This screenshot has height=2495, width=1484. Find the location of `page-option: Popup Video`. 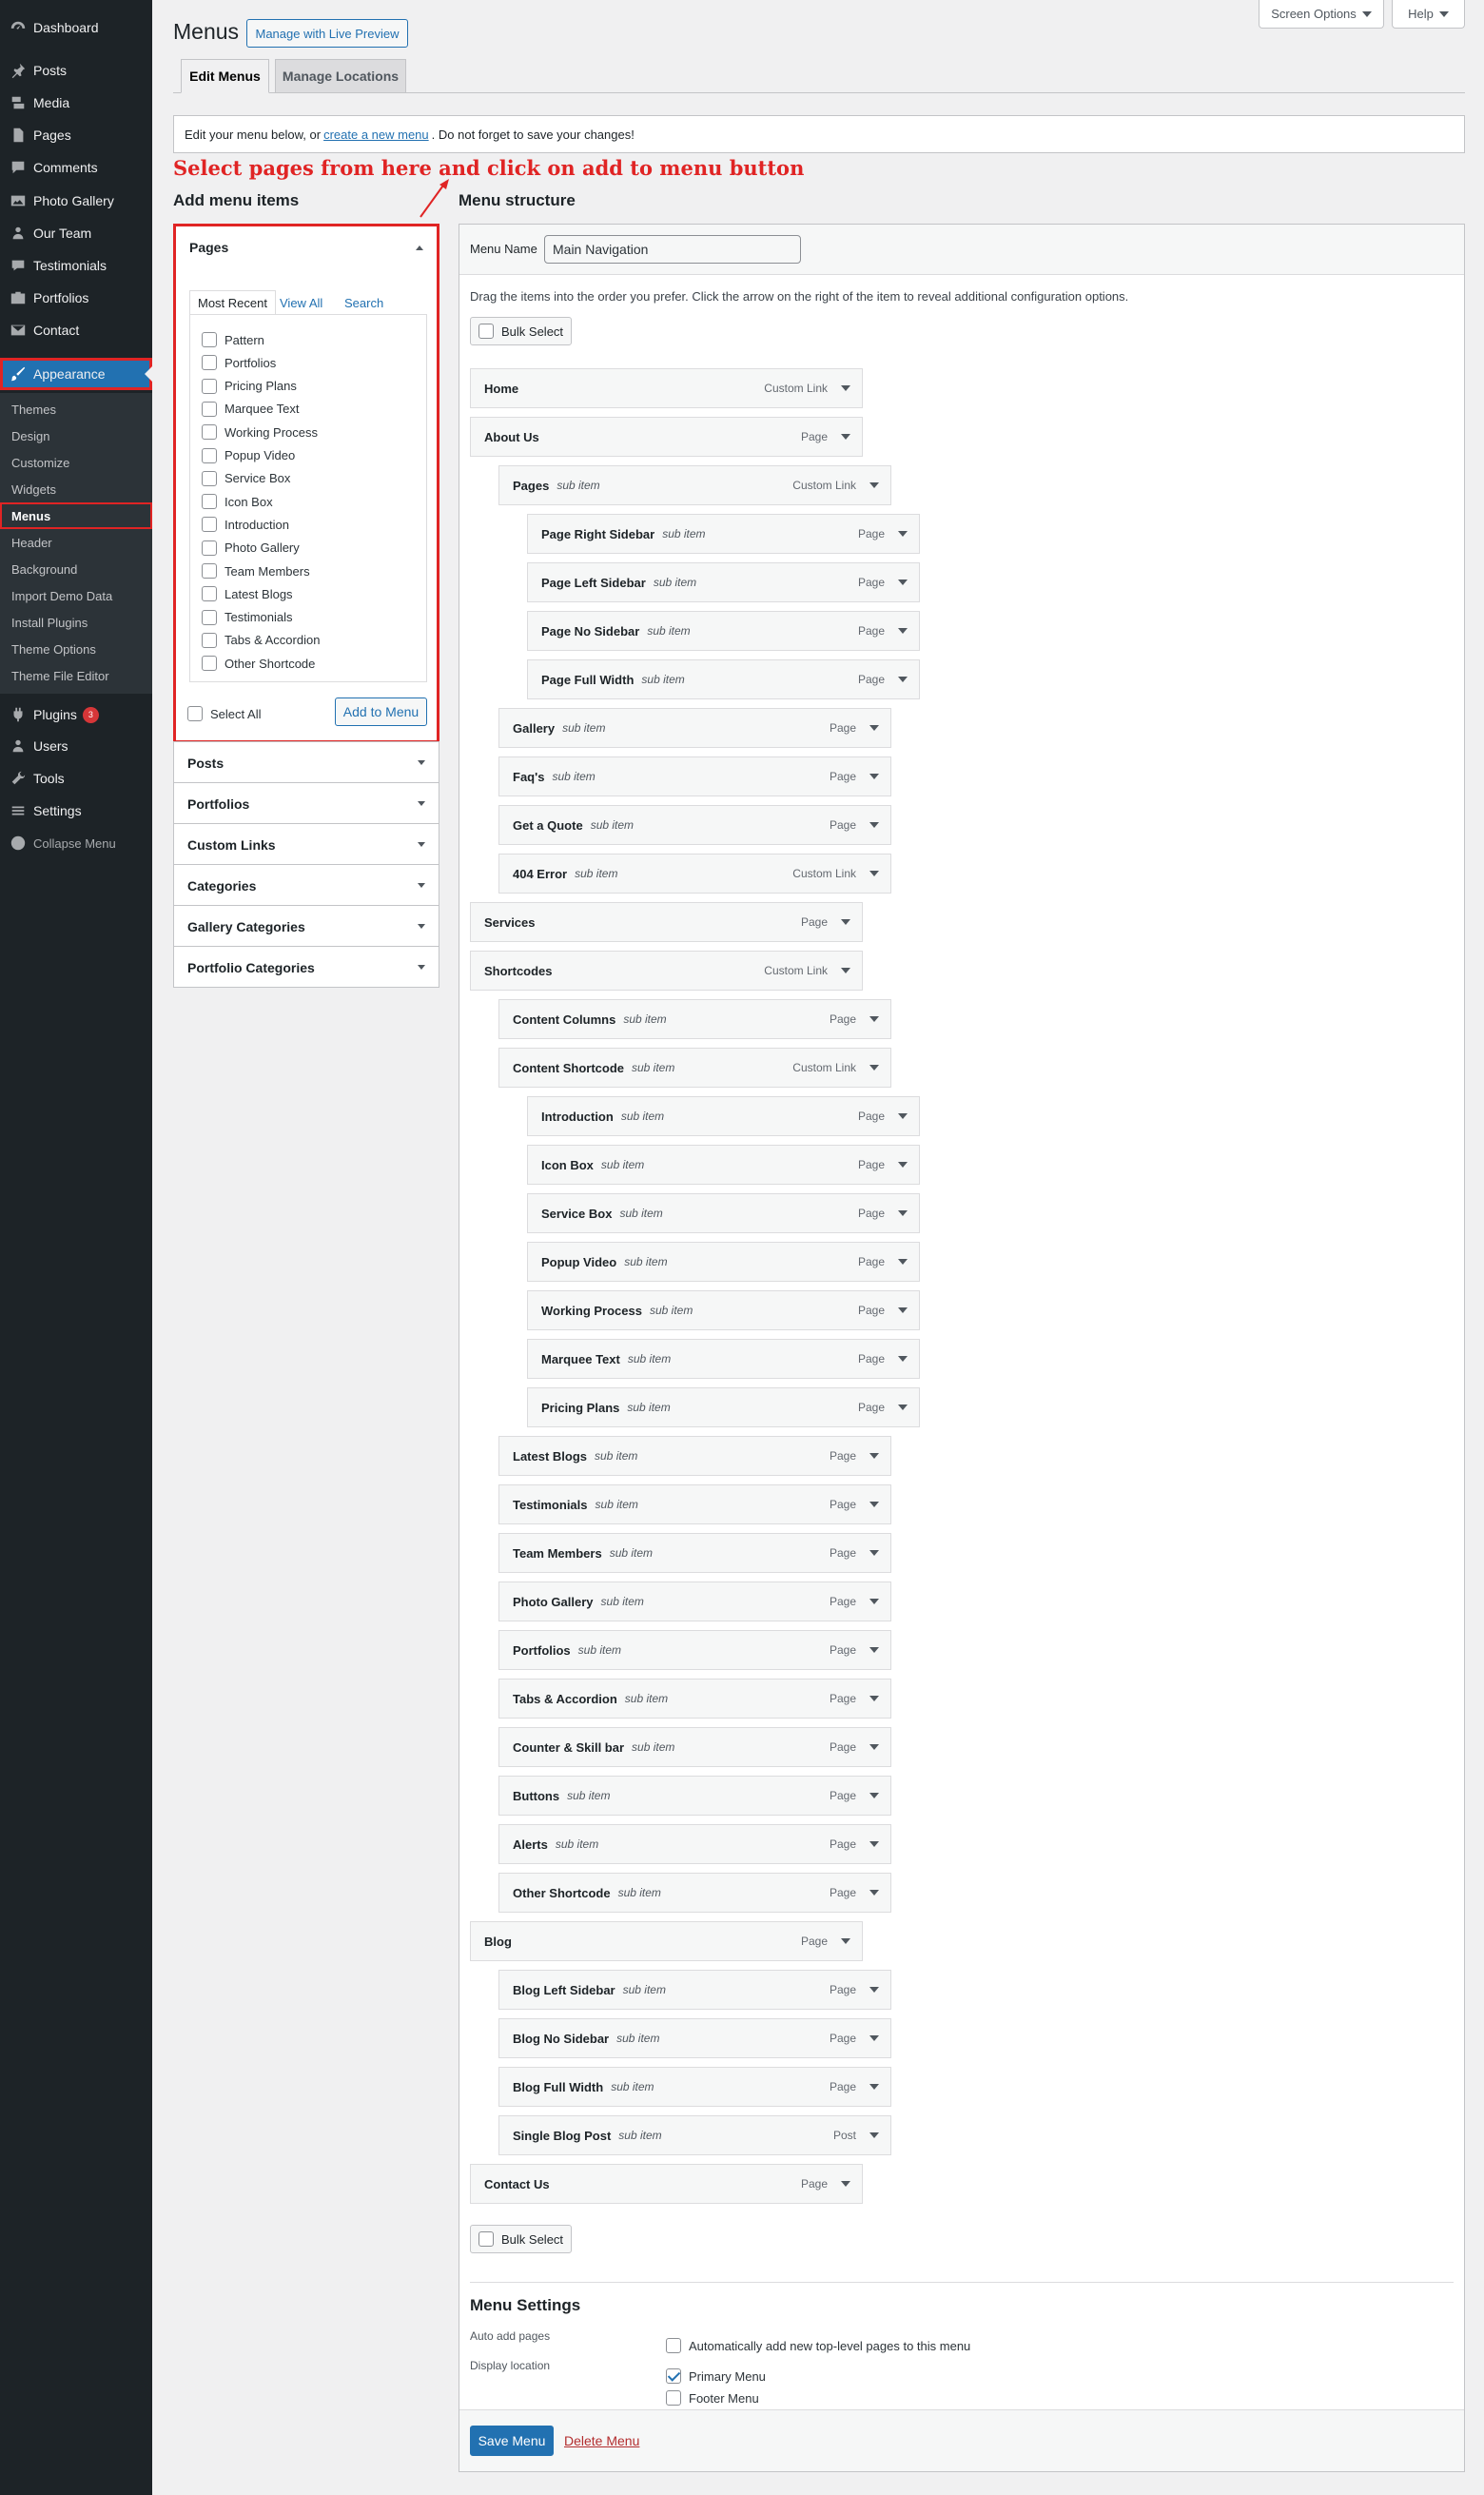

page-option: Popup Video is located at coordinates (248, 455).